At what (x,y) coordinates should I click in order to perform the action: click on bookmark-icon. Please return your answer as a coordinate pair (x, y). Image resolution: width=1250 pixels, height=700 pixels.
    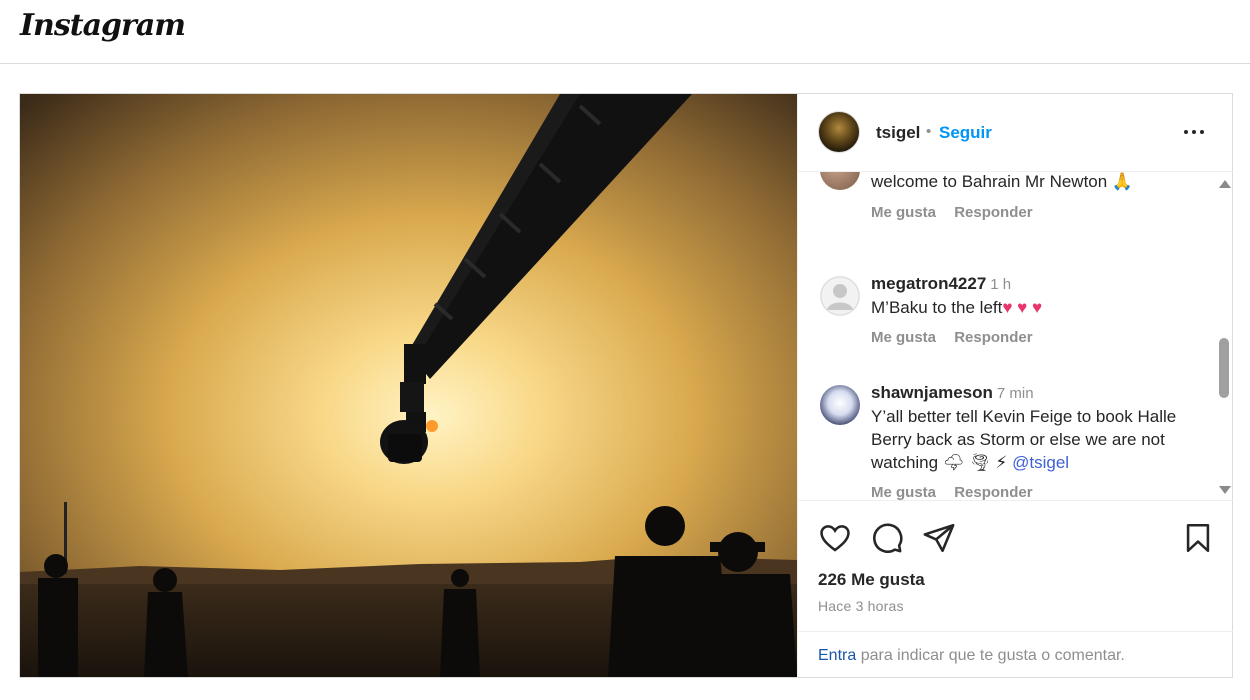
    Looking at the image, I should click on (1198, 538).